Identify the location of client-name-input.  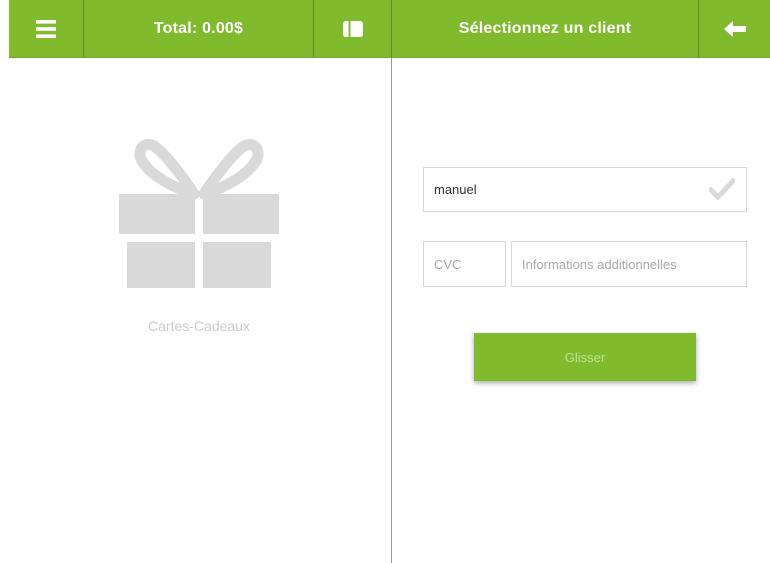
(585, 189).